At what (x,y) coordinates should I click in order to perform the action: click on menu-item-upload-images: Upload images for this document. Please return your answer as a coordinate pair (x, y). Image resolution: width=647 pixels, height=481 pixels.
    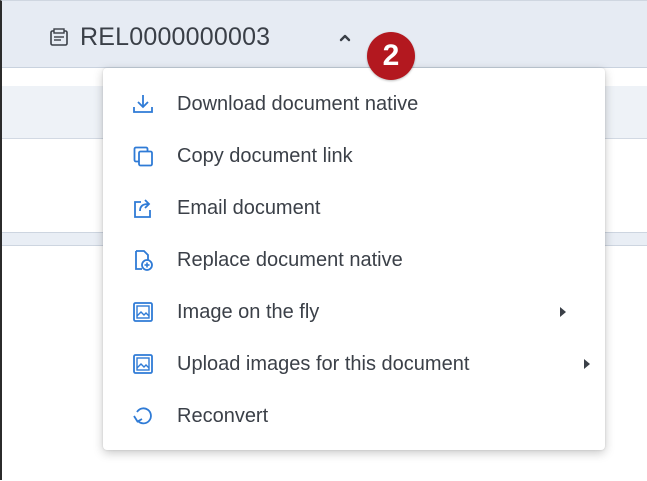
    Looking at the image, I should click on (354, 364).